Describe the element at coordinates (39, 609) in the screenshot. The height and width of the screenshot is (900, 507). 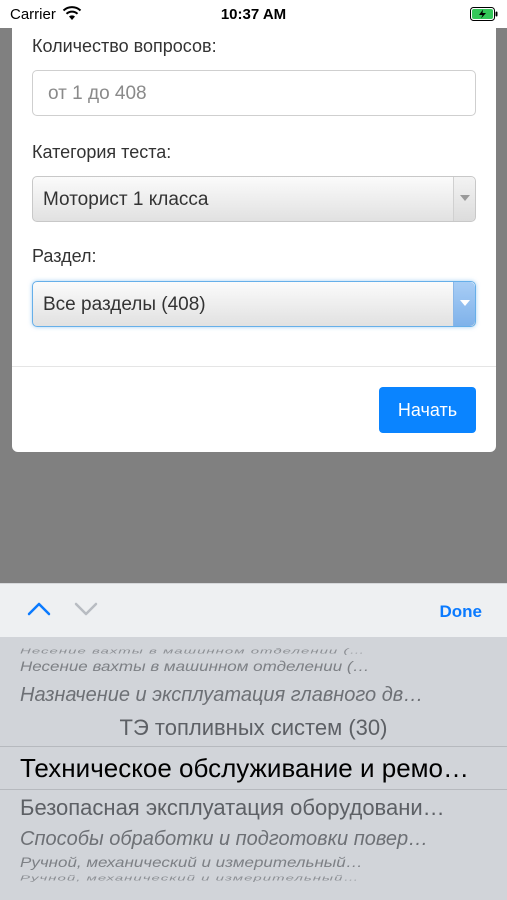
I see `chevron-up-icon` at that location.